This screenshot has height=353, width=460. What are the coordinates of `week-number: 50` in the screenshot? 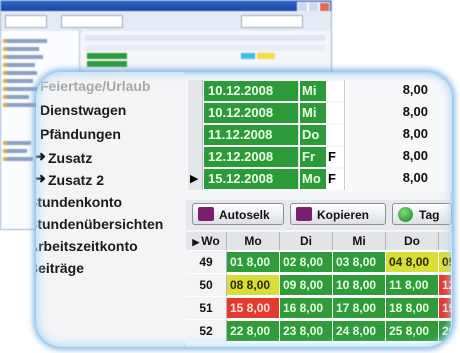 It's located at (206, 285).